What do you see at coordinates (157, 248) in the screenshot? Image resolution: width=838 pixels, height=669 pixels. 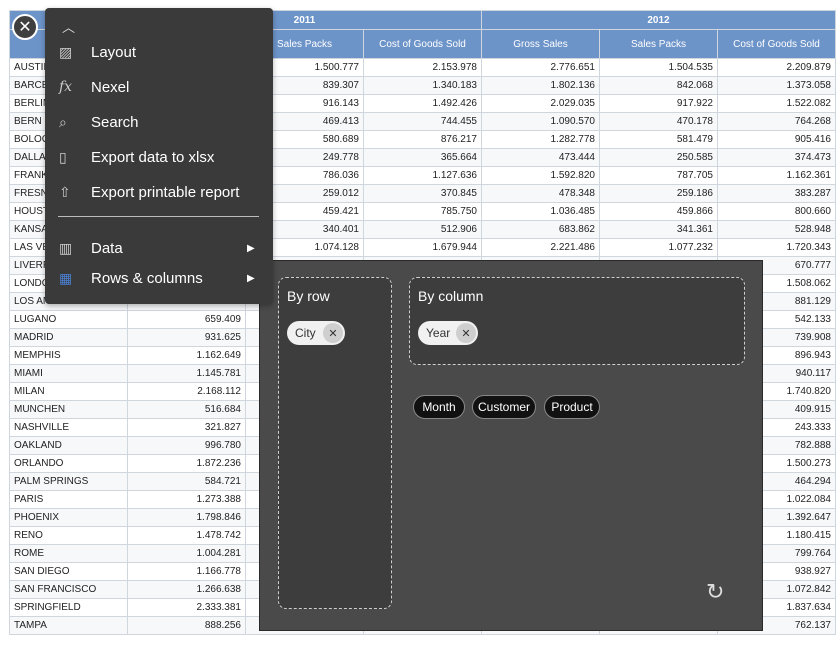 I see `menu-item-data: ▥ Data ▶` at bounding box center [157, 248].